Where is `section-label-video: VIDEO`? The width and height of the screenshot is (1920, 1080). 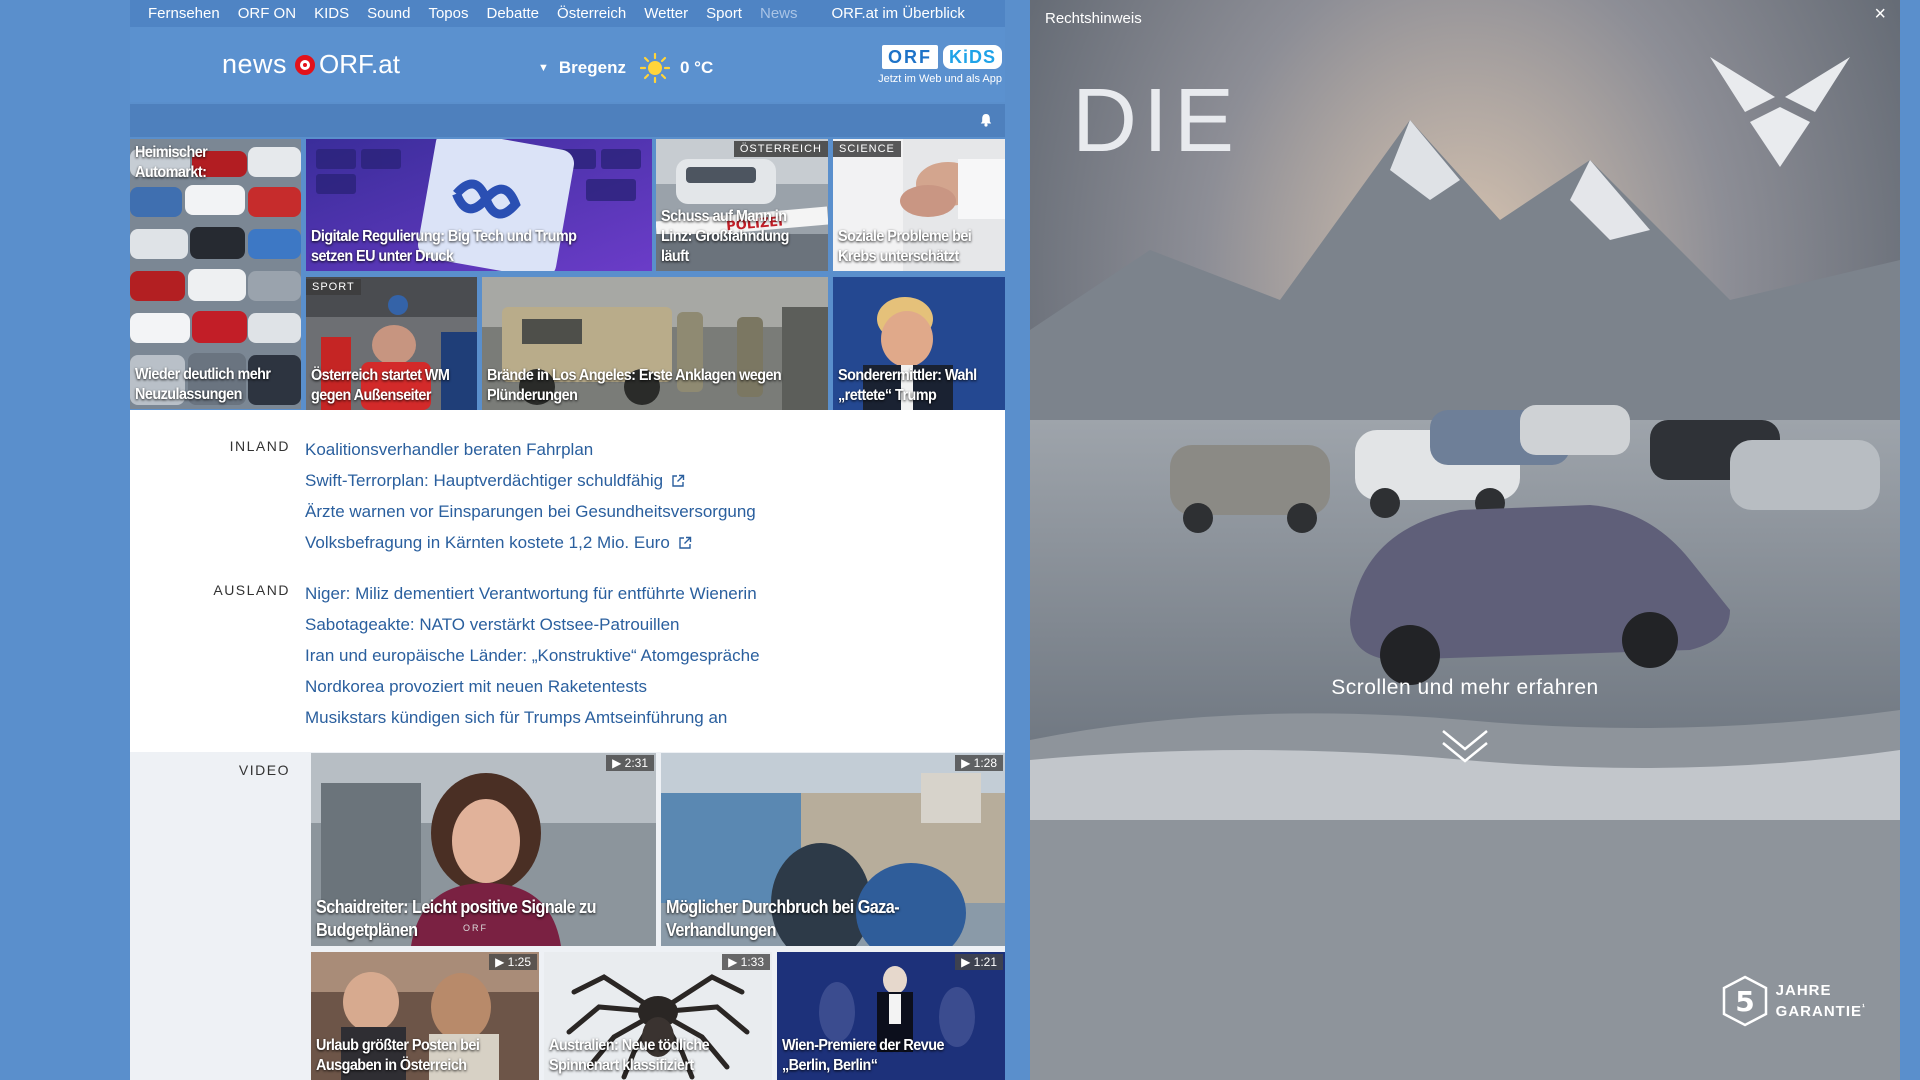
section-label-video: VIDEO is located at coordinates (264, 770).